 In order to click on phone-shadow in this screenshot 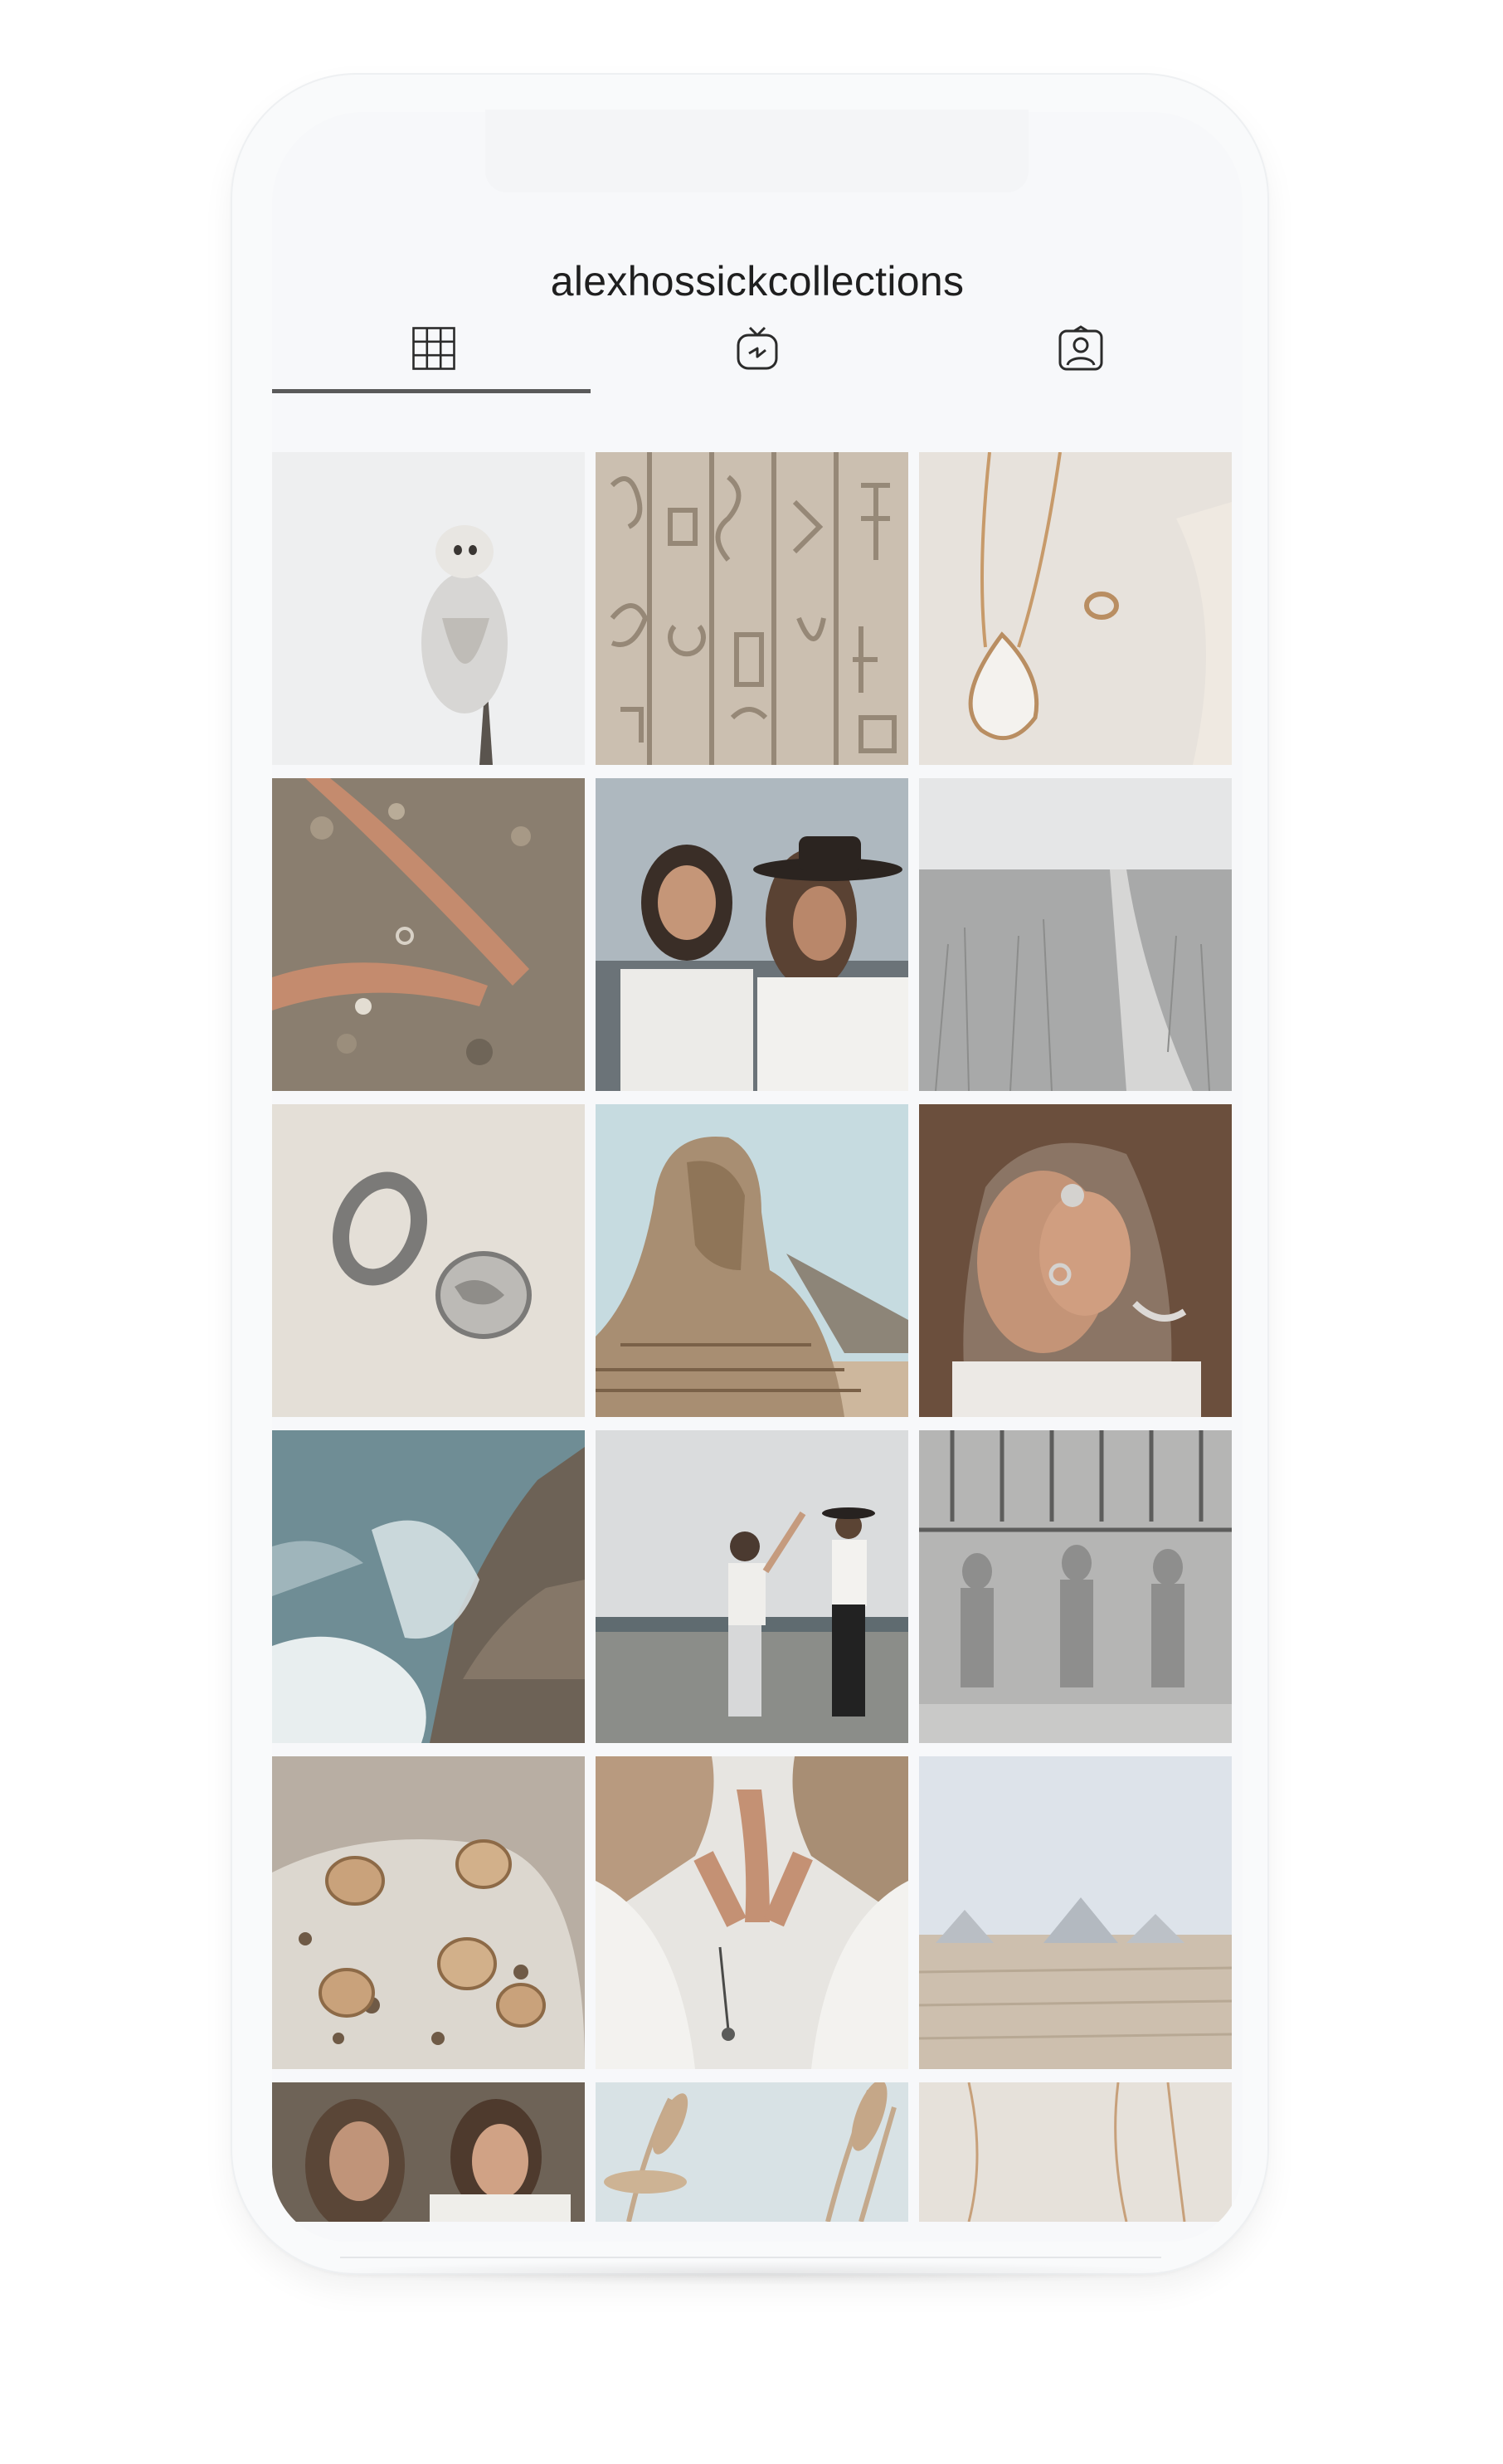, I will do `click(750, 2273)`.